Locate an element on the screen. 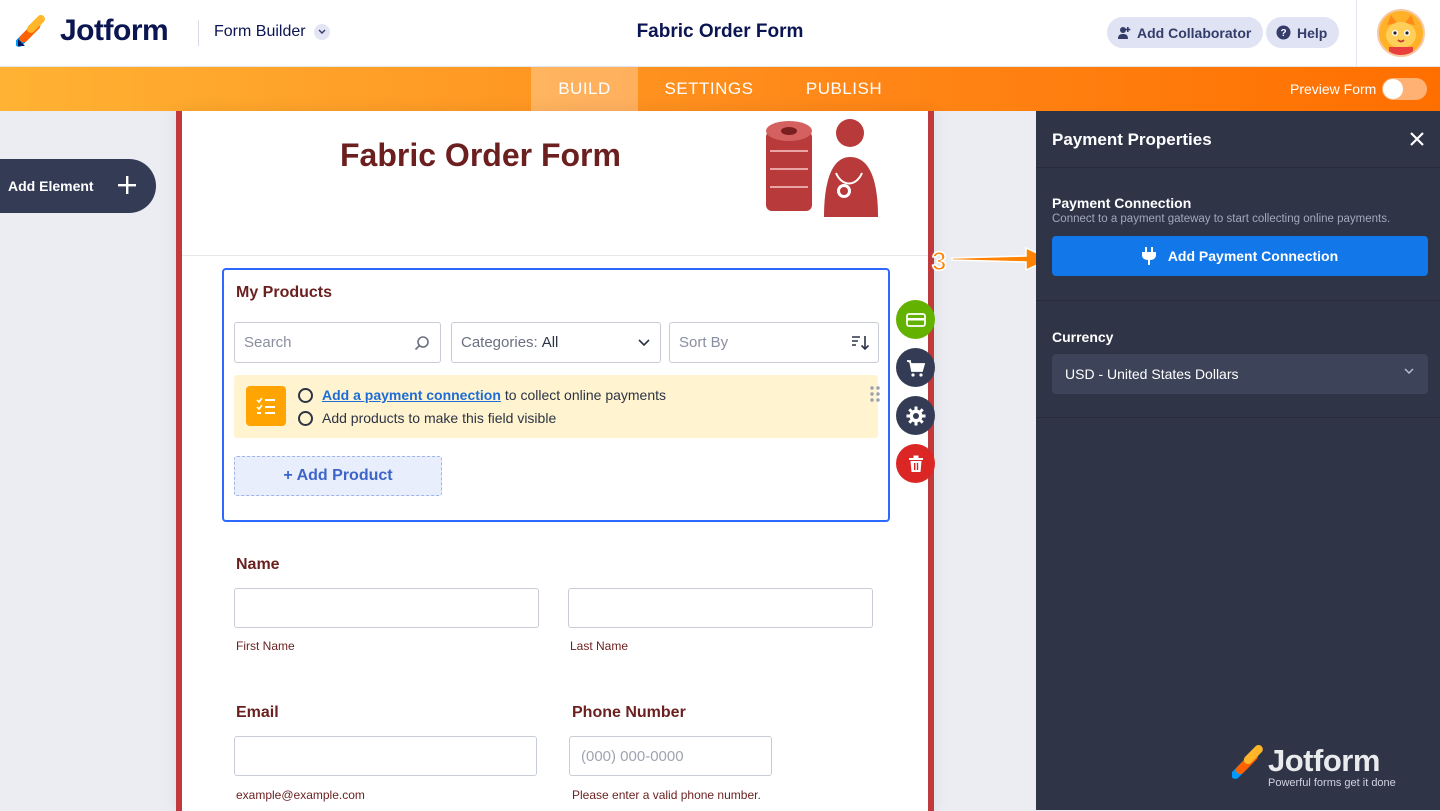 Image resolution: width=1440 pixels, height=811 pixels. form-title: Fabric Order Form is located at coordinates (480, 155).